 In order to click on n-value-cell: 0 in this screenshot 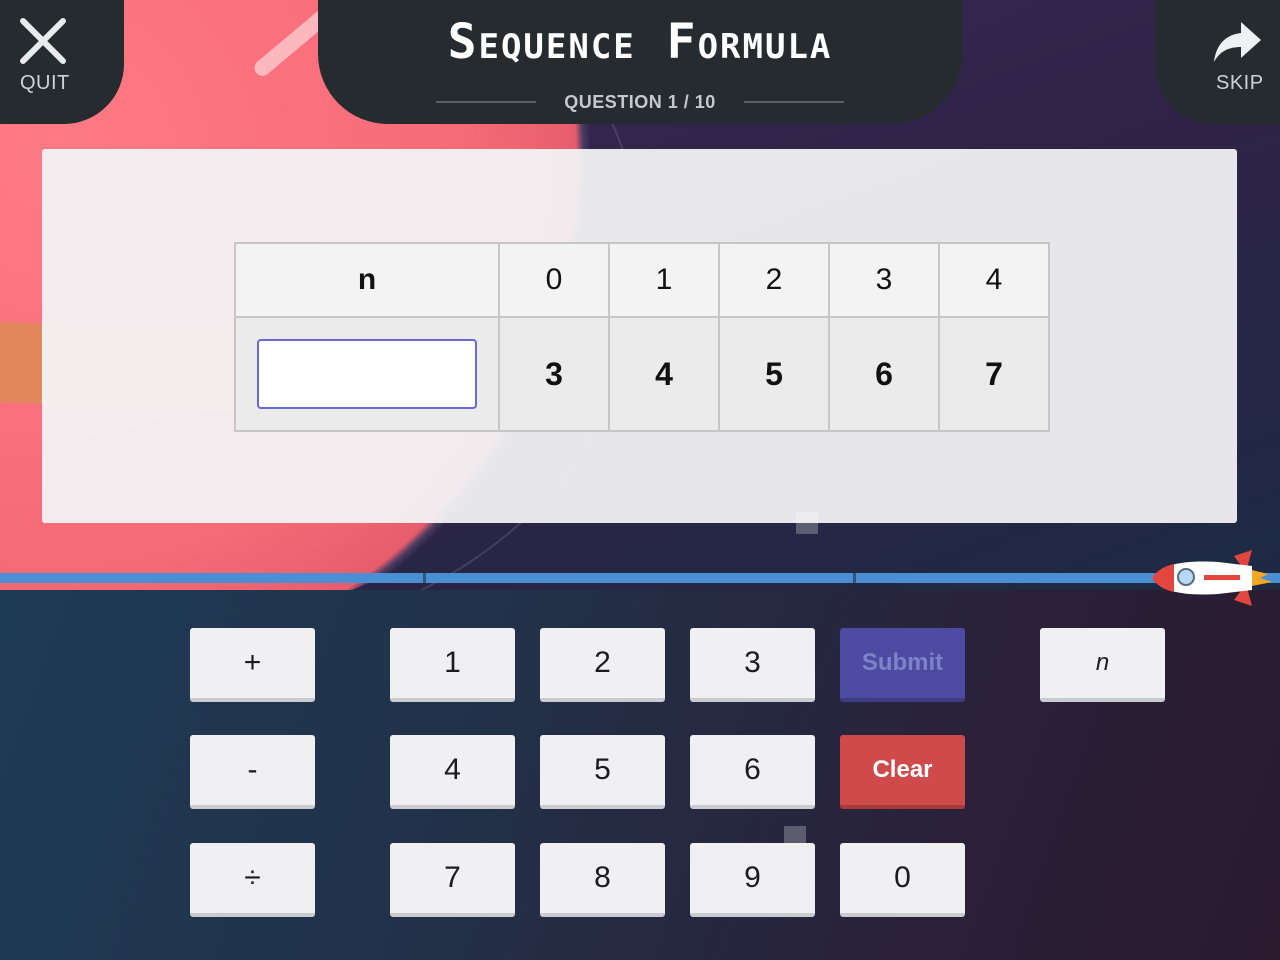, I will do `click(554, 280)`.